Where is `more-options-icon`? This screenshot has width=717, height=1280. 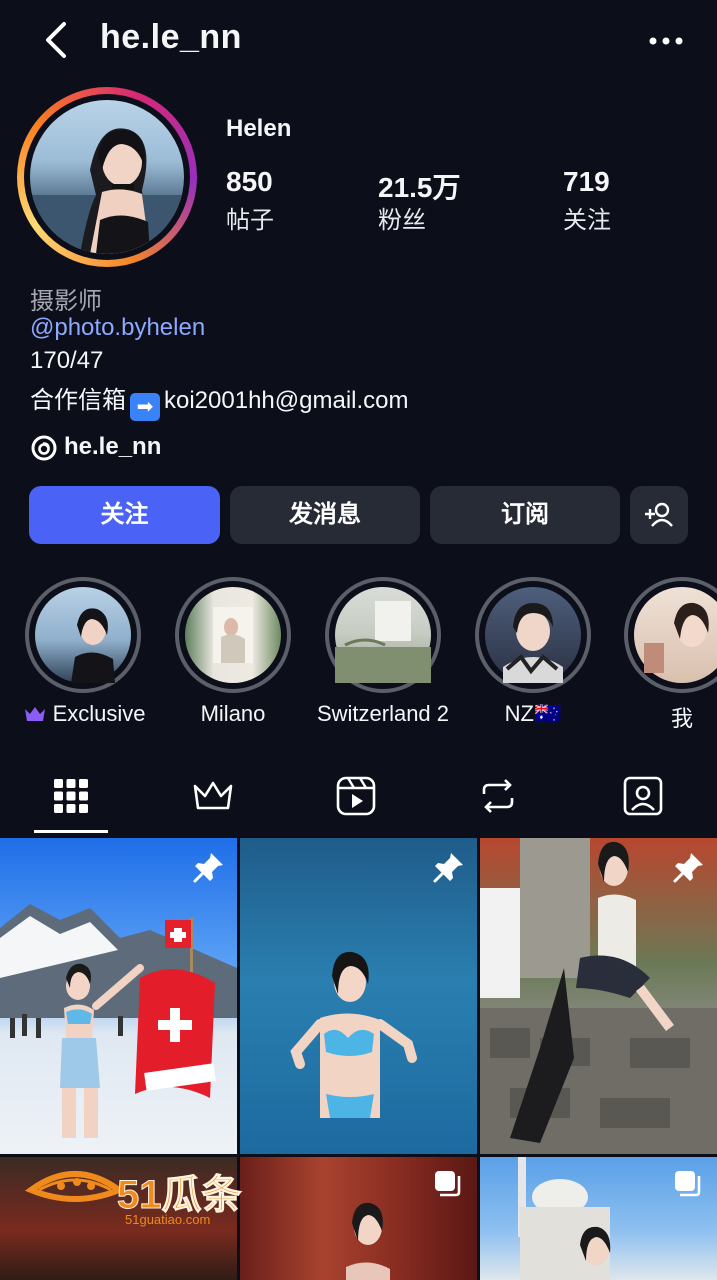
more-options-icon is located at coordinates (666, 41).